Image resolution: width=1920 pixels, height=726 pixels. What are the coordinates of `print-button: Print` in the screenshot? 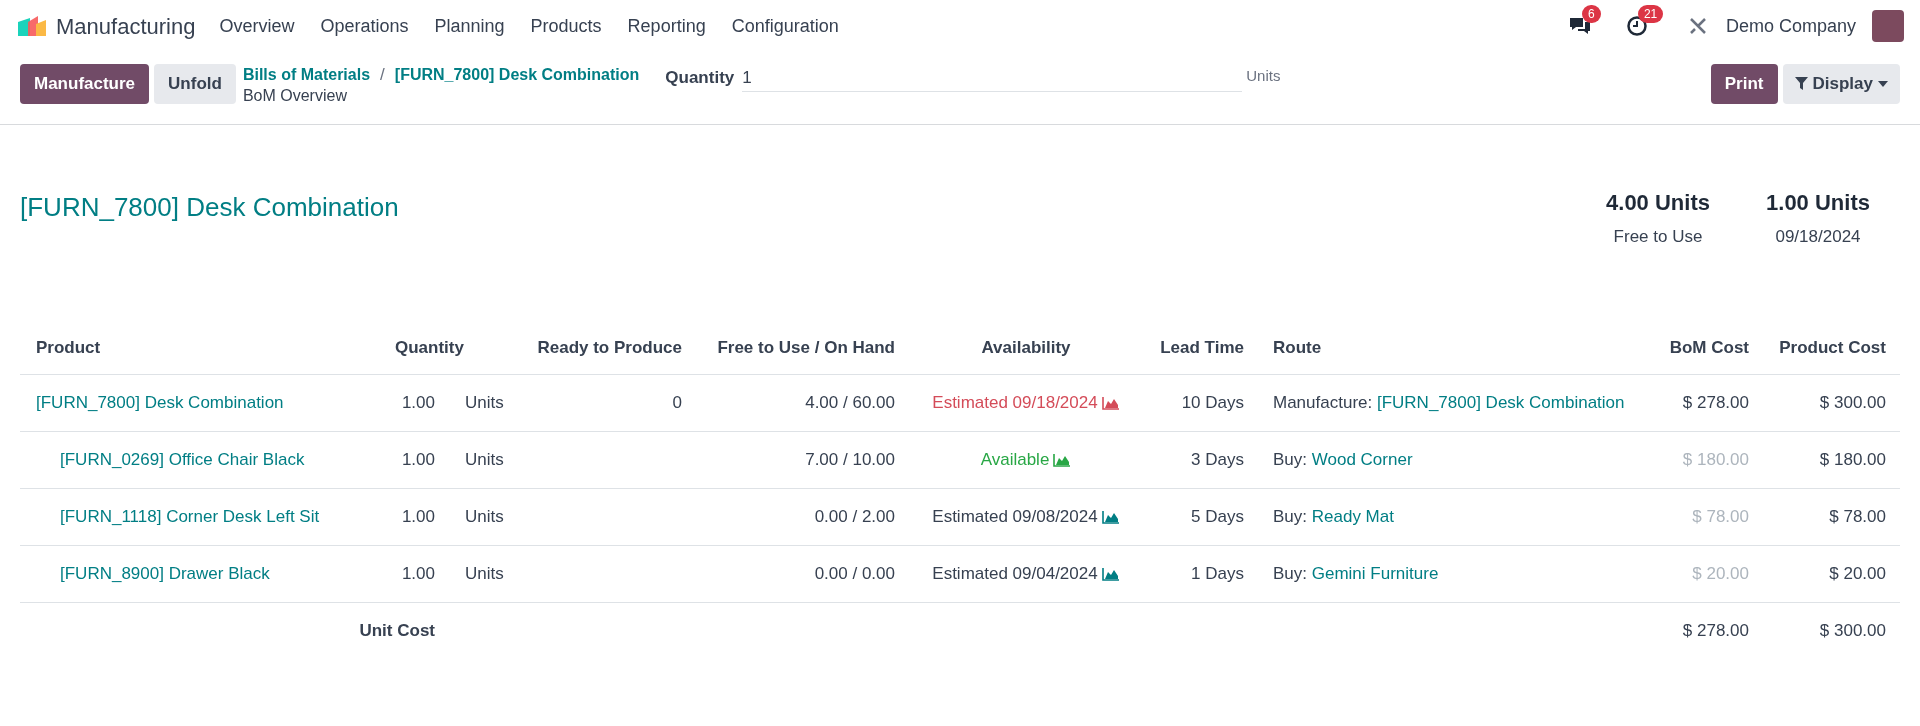 It's located at (1744, 84).